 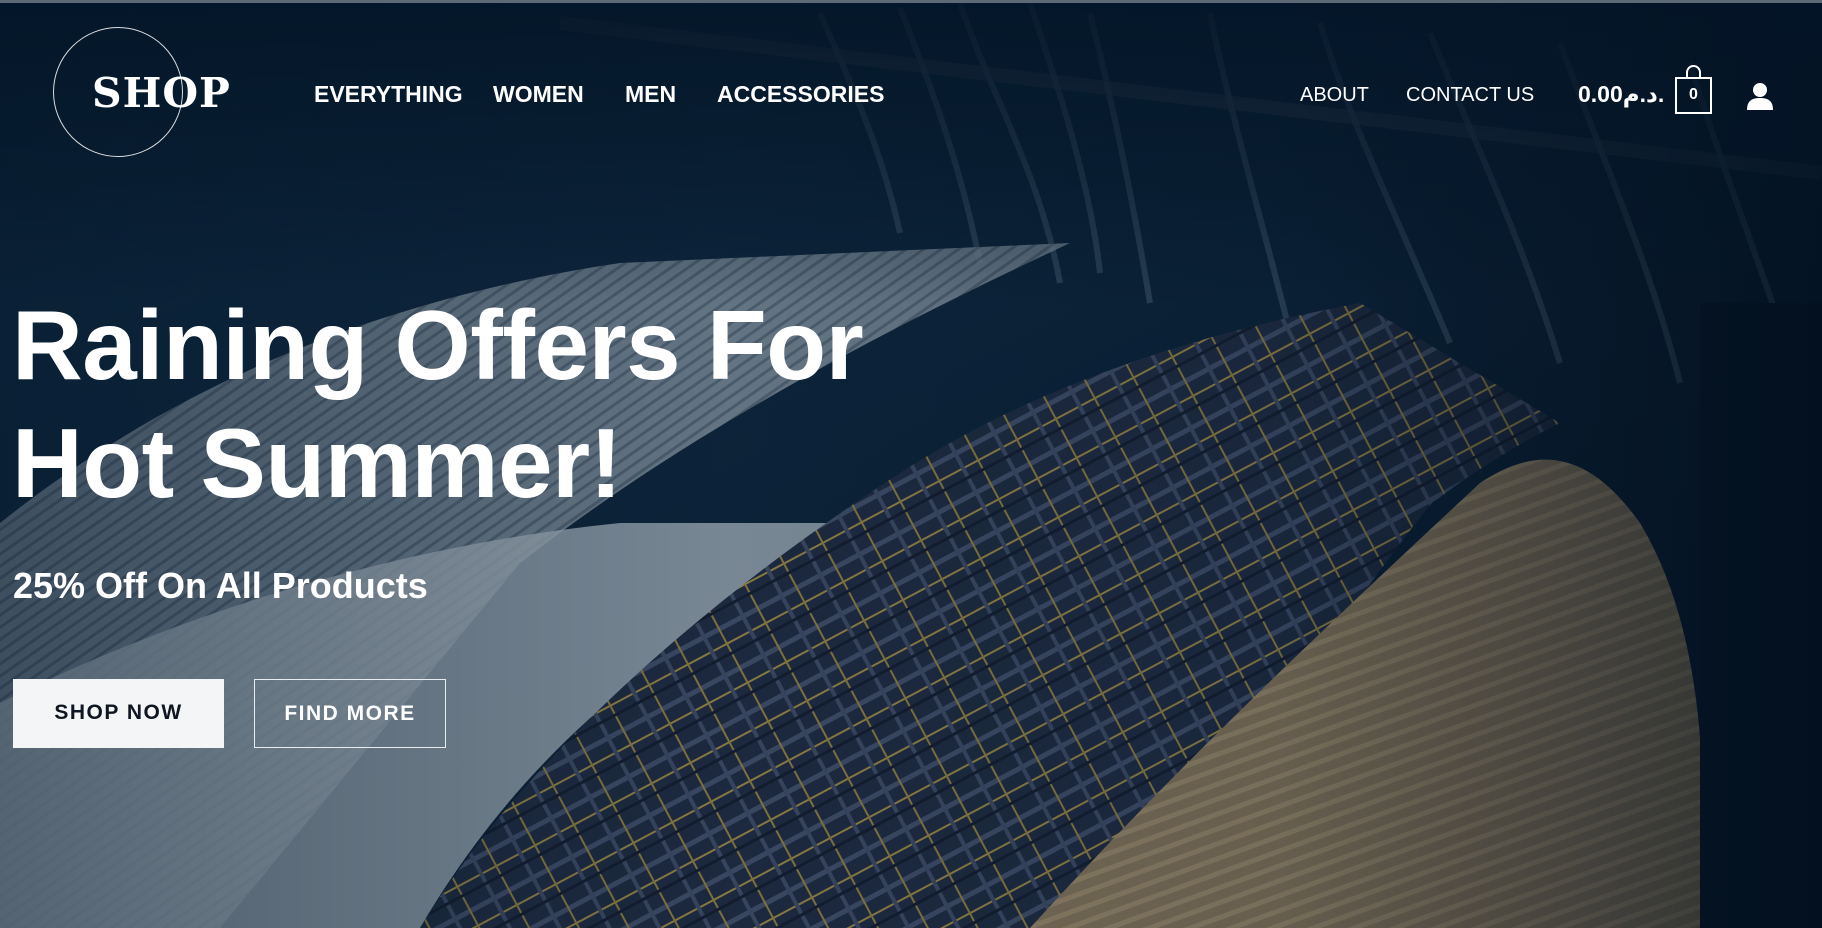 I want to click on shopping-bag-icon, so click(x=1693, y=71).